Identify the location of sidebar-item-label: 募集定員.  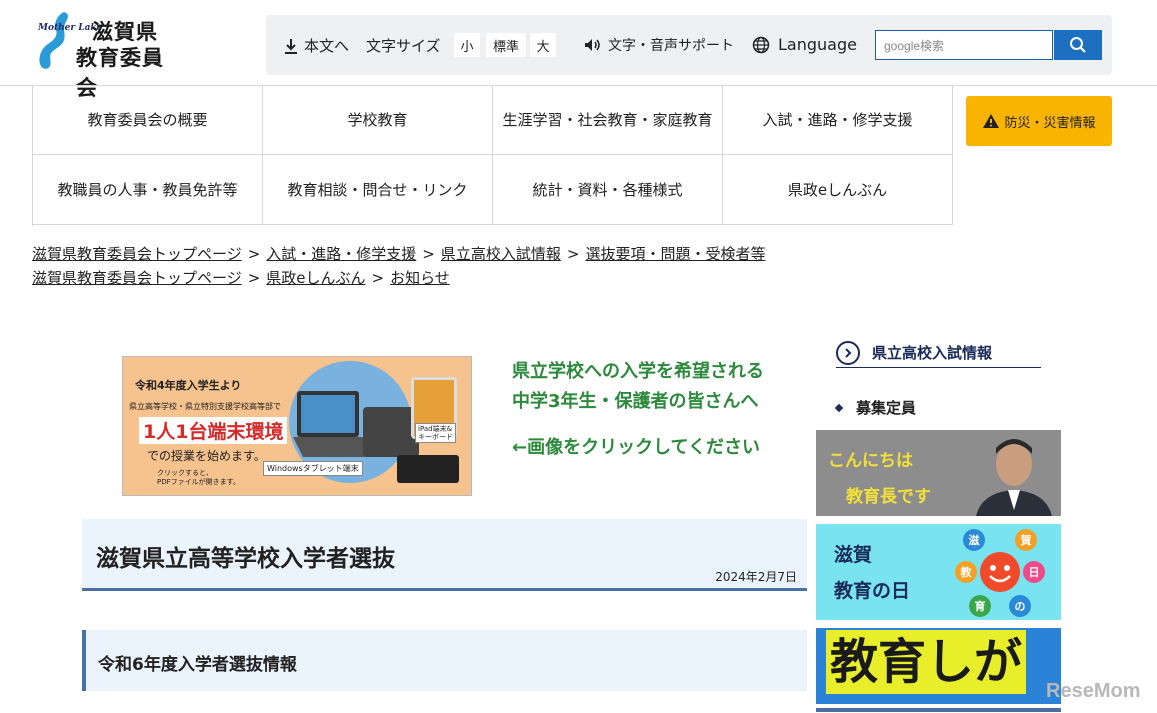
(886, 408).